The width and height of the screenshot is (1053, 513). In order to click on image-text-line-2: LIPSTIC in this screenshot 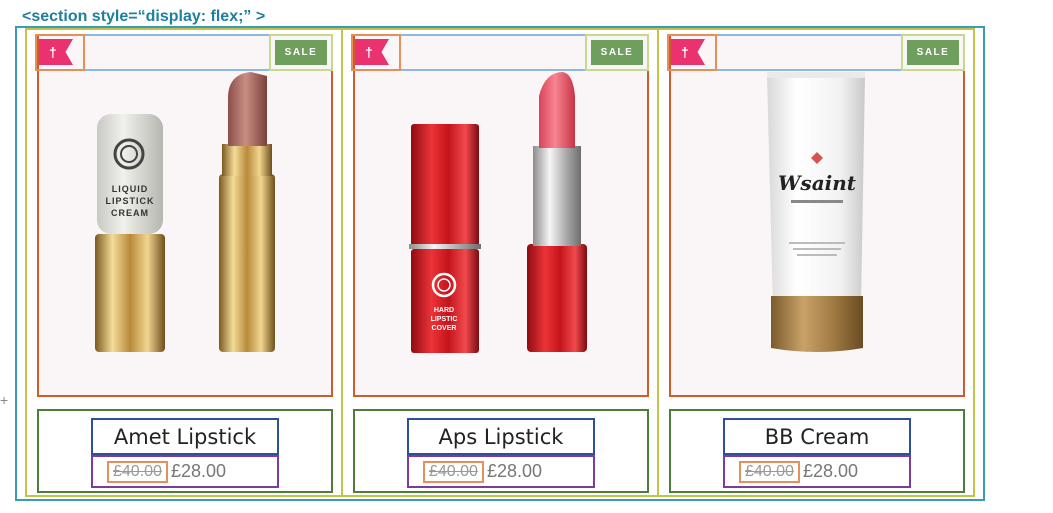, I will do `click(444, 319)`.